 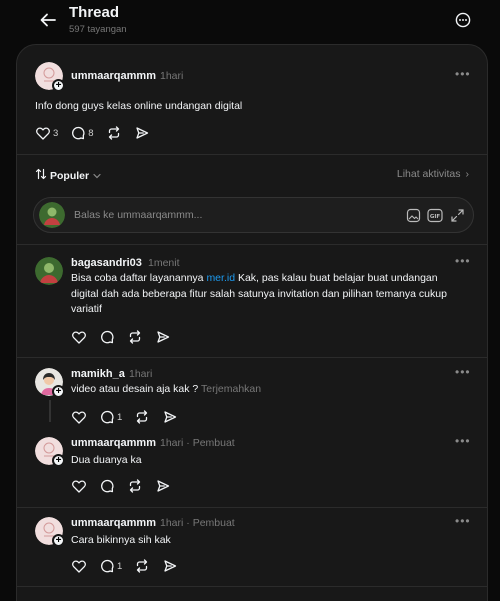 I want to click on sort-label: Populer, so click(x=70, y=175).